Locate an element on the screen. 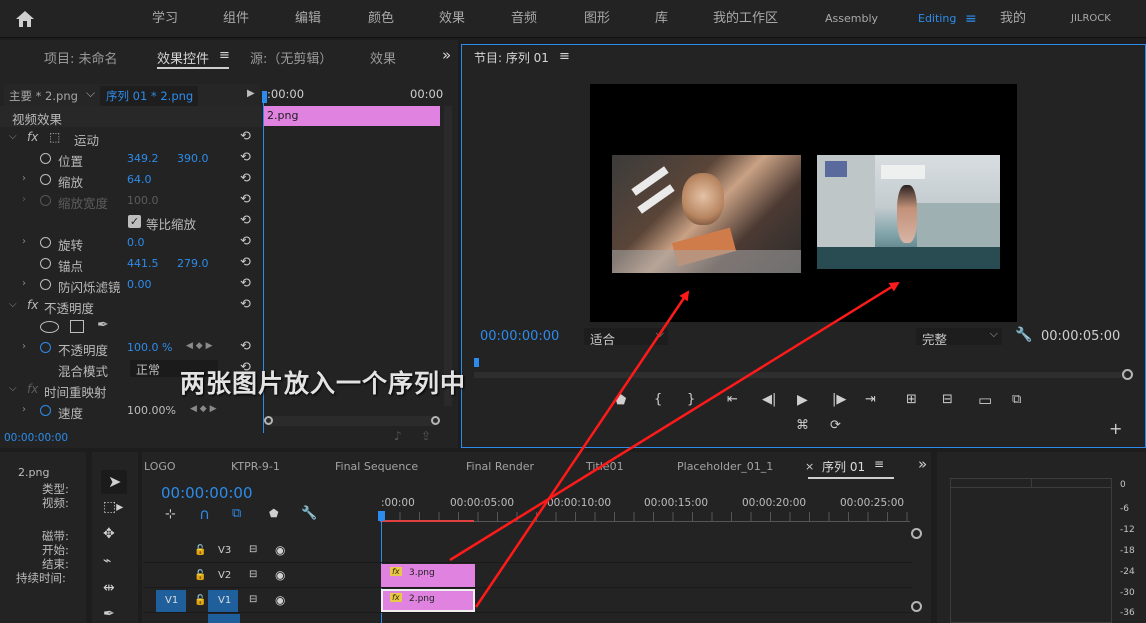 The width and height of the screenshot is (1146, 623). home-icon is located at coordinates (25, 19).